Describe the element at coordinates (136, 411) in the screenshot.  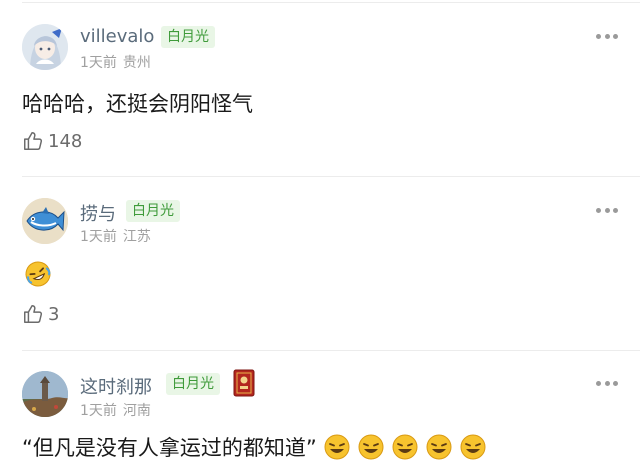
I see `comment-location: 河南` at that location.